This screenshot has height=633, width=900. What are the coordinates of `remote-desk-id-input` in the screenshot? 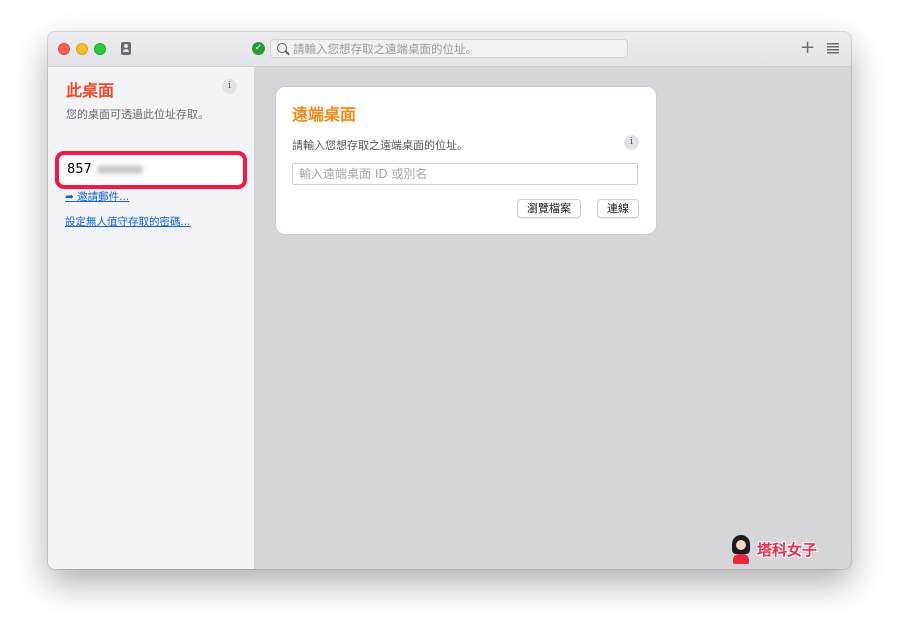 It's located at (465, 174).